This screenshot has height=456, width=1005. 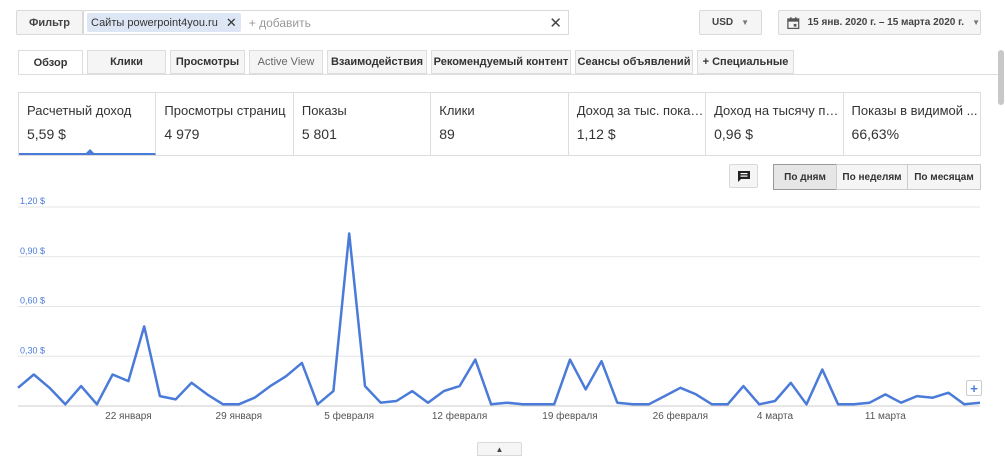 What do you see at coordinates (875, 134) in the screenshot?
I see `metric-value: 66,63%` at bounding box center [875, 134].